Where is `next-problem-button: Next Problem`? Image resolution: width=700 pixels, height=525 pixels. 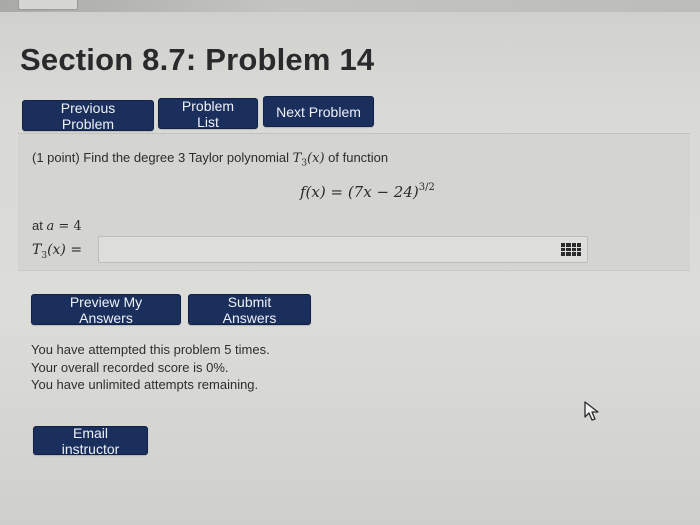 next-problem-button: Next Problem is located at coordinates (318, 111).